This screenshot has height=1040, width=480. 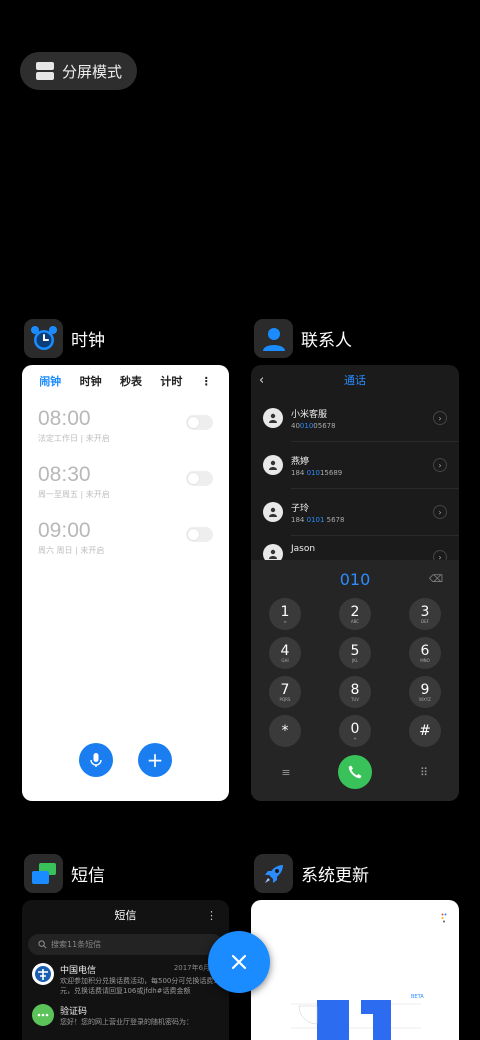 I want to click on dial-key-digit: 5, so click(x=355, y=650).